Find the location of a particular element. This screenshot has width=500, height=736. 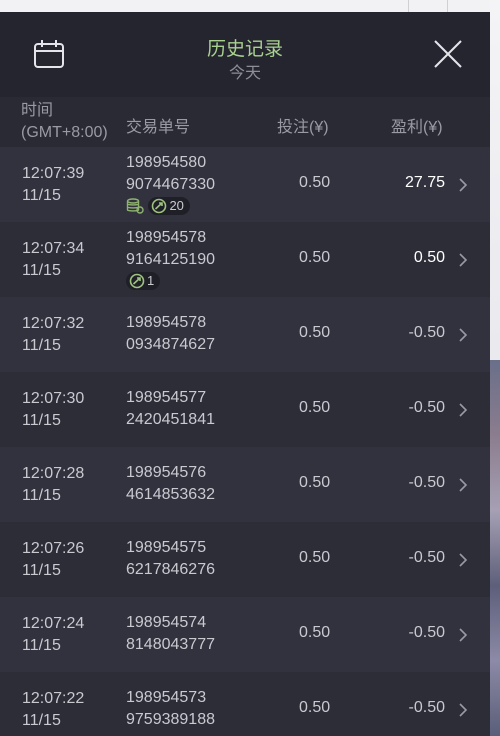

row-order: 198954576 4614853632 is located at coordinates (170, 484).